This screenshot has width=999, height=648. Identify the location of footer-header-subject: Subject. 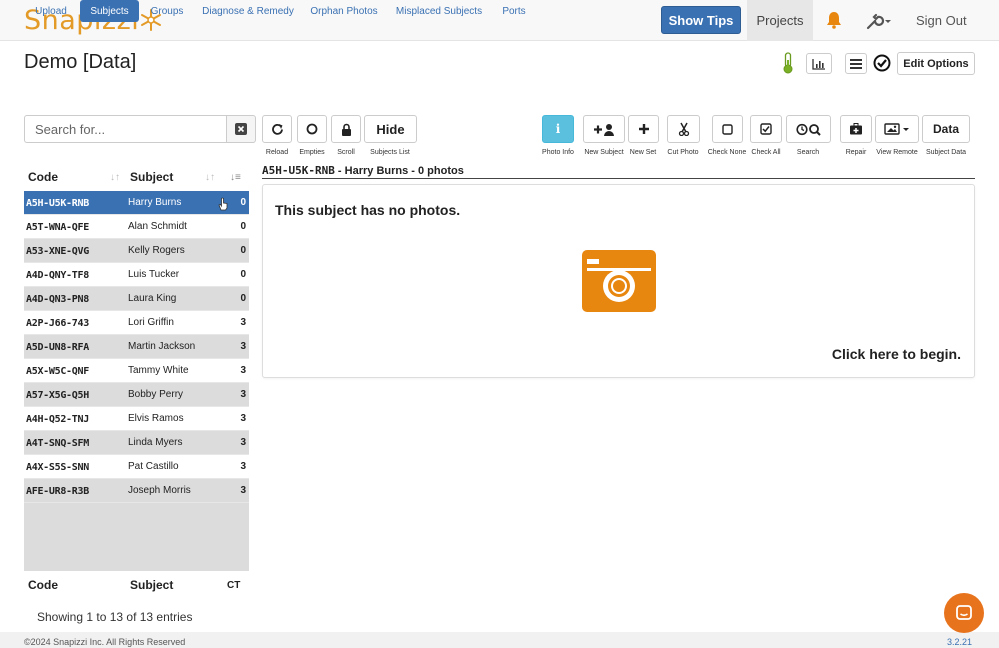
(152, 585).